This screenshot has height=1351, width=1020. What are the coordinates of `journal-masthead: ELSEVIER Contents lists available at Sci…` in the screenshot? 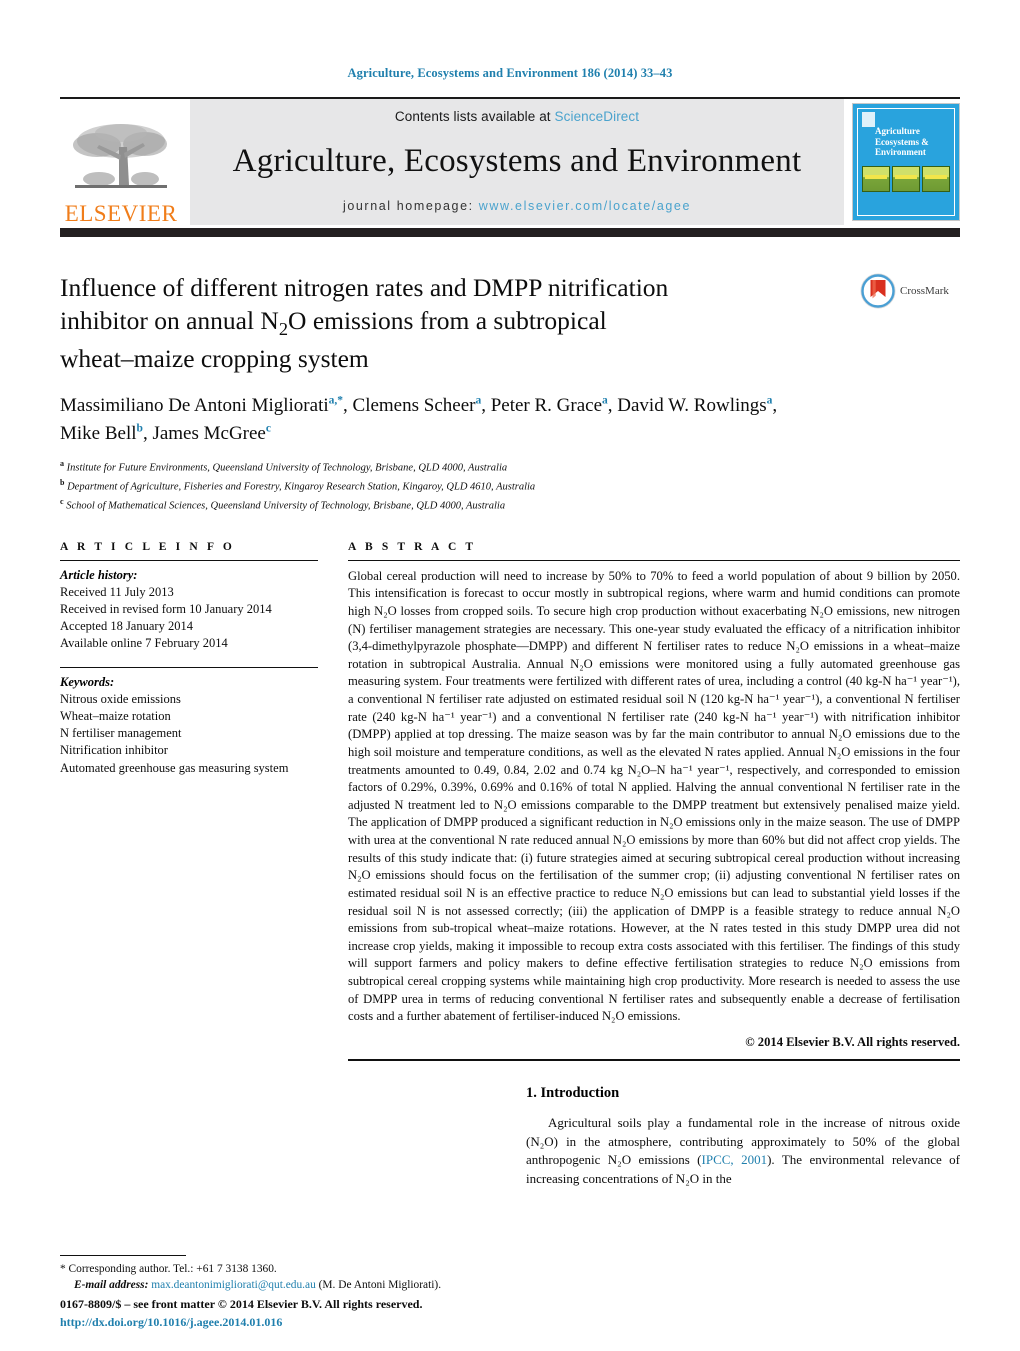 It's located at (510, 161).